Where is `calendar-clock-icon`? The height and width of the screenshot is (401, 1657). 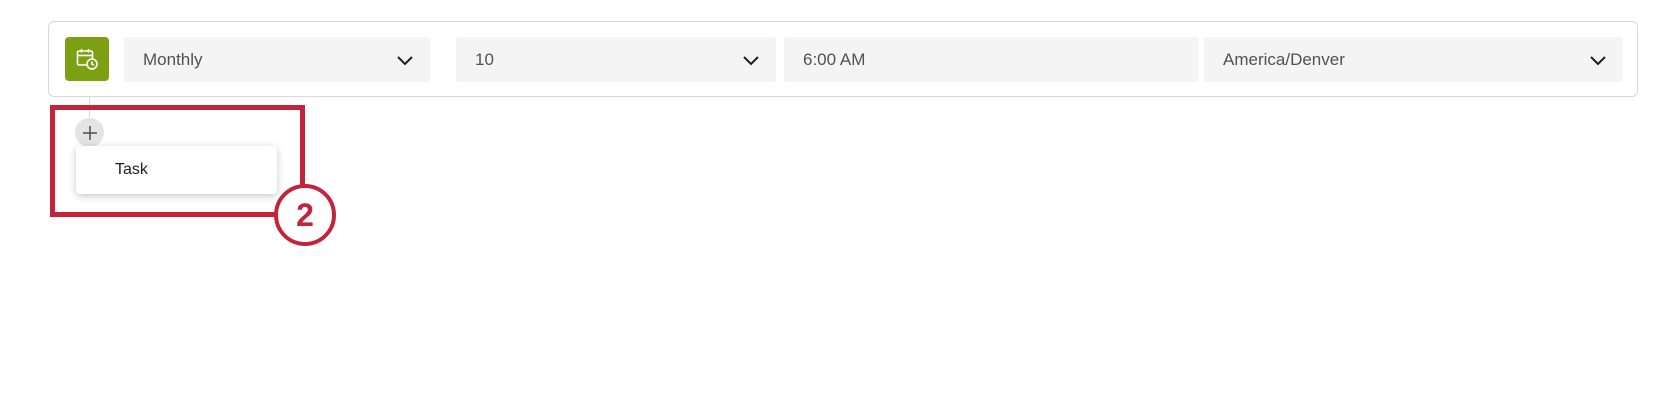
calendar-clock-icon is located at coordinates (87, 59).